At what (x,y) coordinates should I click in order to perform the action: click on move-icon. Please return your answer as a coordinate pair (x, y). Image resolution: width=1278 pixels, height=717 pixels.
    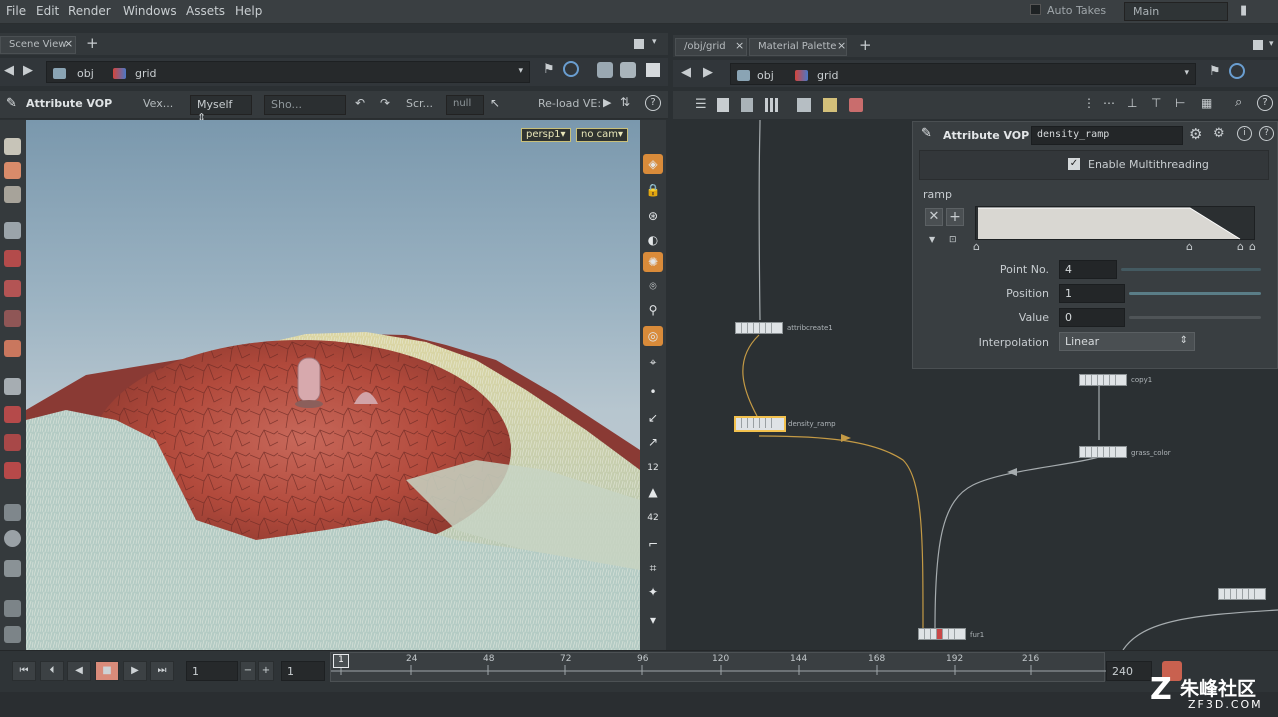
    Looking at the image, I should click on (12, 258).